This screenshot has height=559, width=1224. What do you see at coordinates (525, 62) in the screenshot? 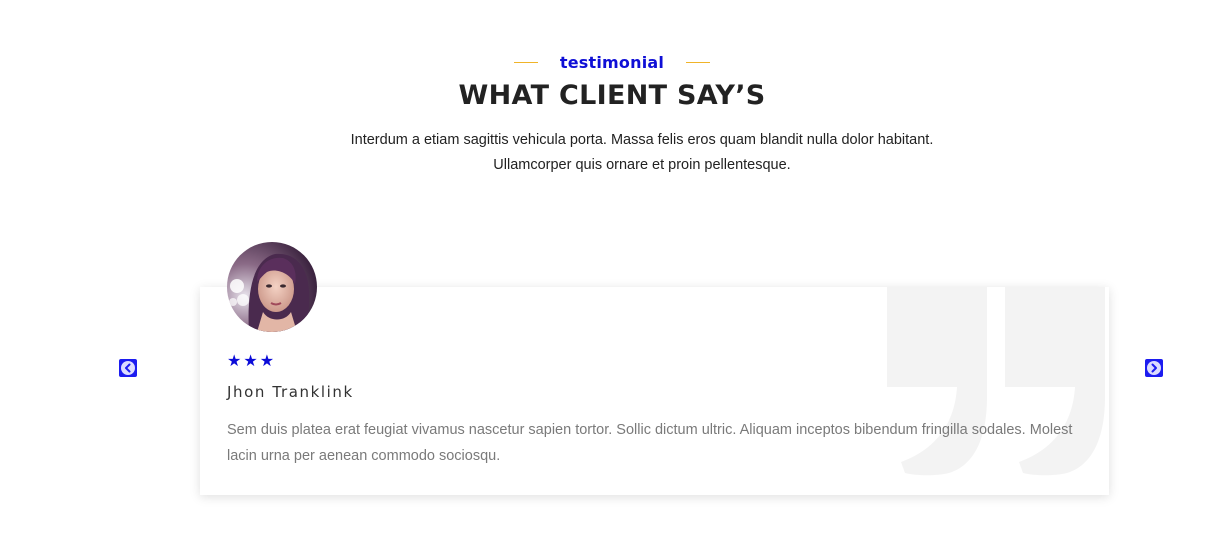
I see `eyebrow-line-left` at bounding box center [525, 62].